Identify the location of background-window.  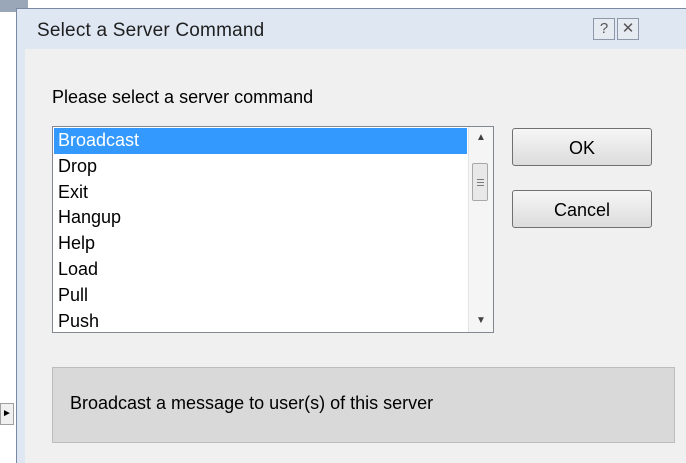
(7, 231).